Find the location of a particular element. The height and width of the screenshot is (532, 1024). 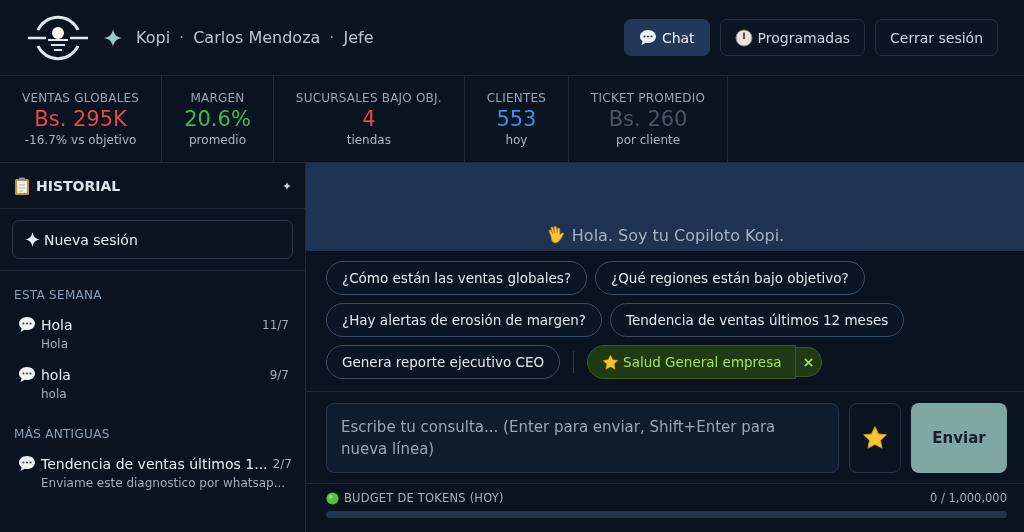

kpi-value: 553 is located at coordinates (516, 119).